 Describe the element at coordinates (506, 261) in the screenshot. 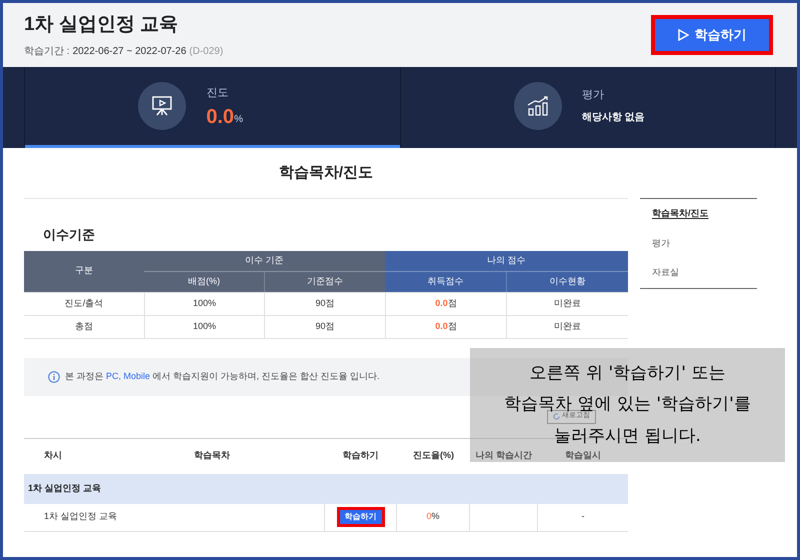

I see `column-group-header: 나의 점수` at that location.